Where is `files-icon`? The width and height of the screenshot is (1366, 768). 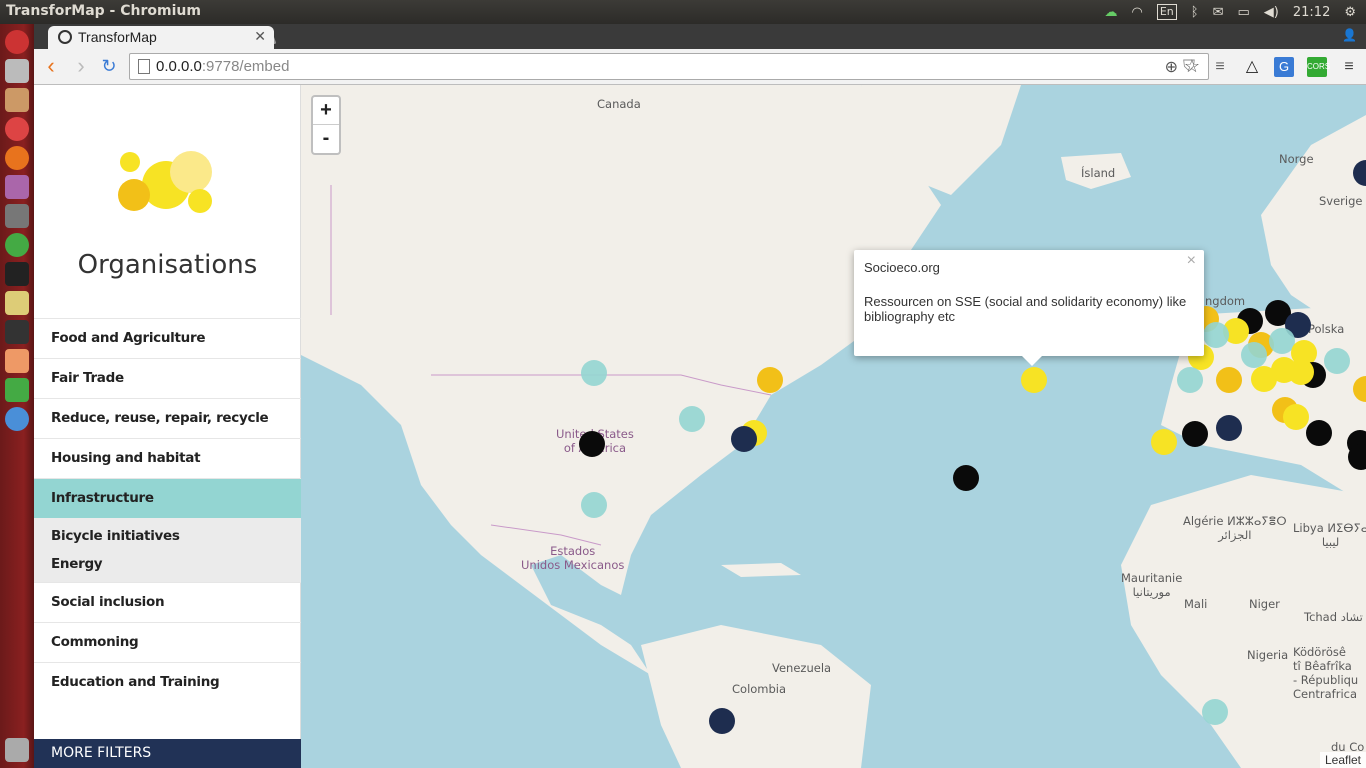
files-icon is located at coordinates (17, 71).